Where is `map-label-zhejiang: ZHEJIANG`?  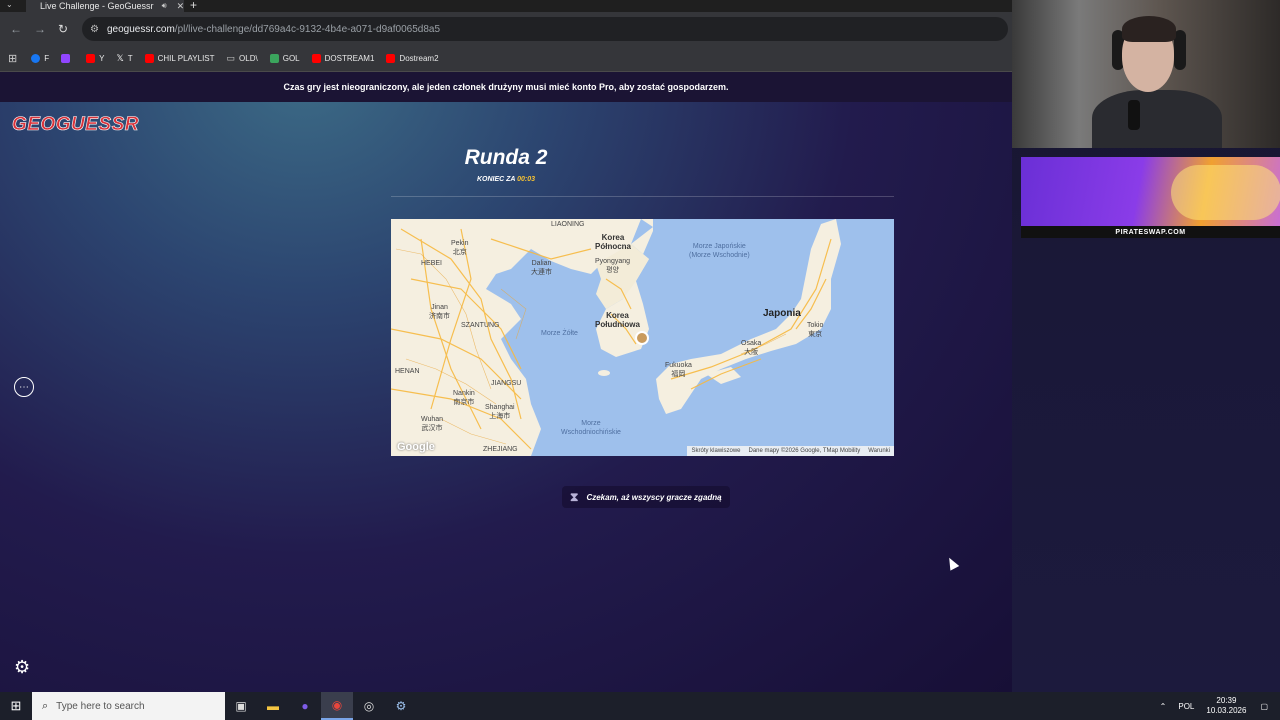
map-label-zhejiang: ZHEJIANG is located at coordinates (500, 449).